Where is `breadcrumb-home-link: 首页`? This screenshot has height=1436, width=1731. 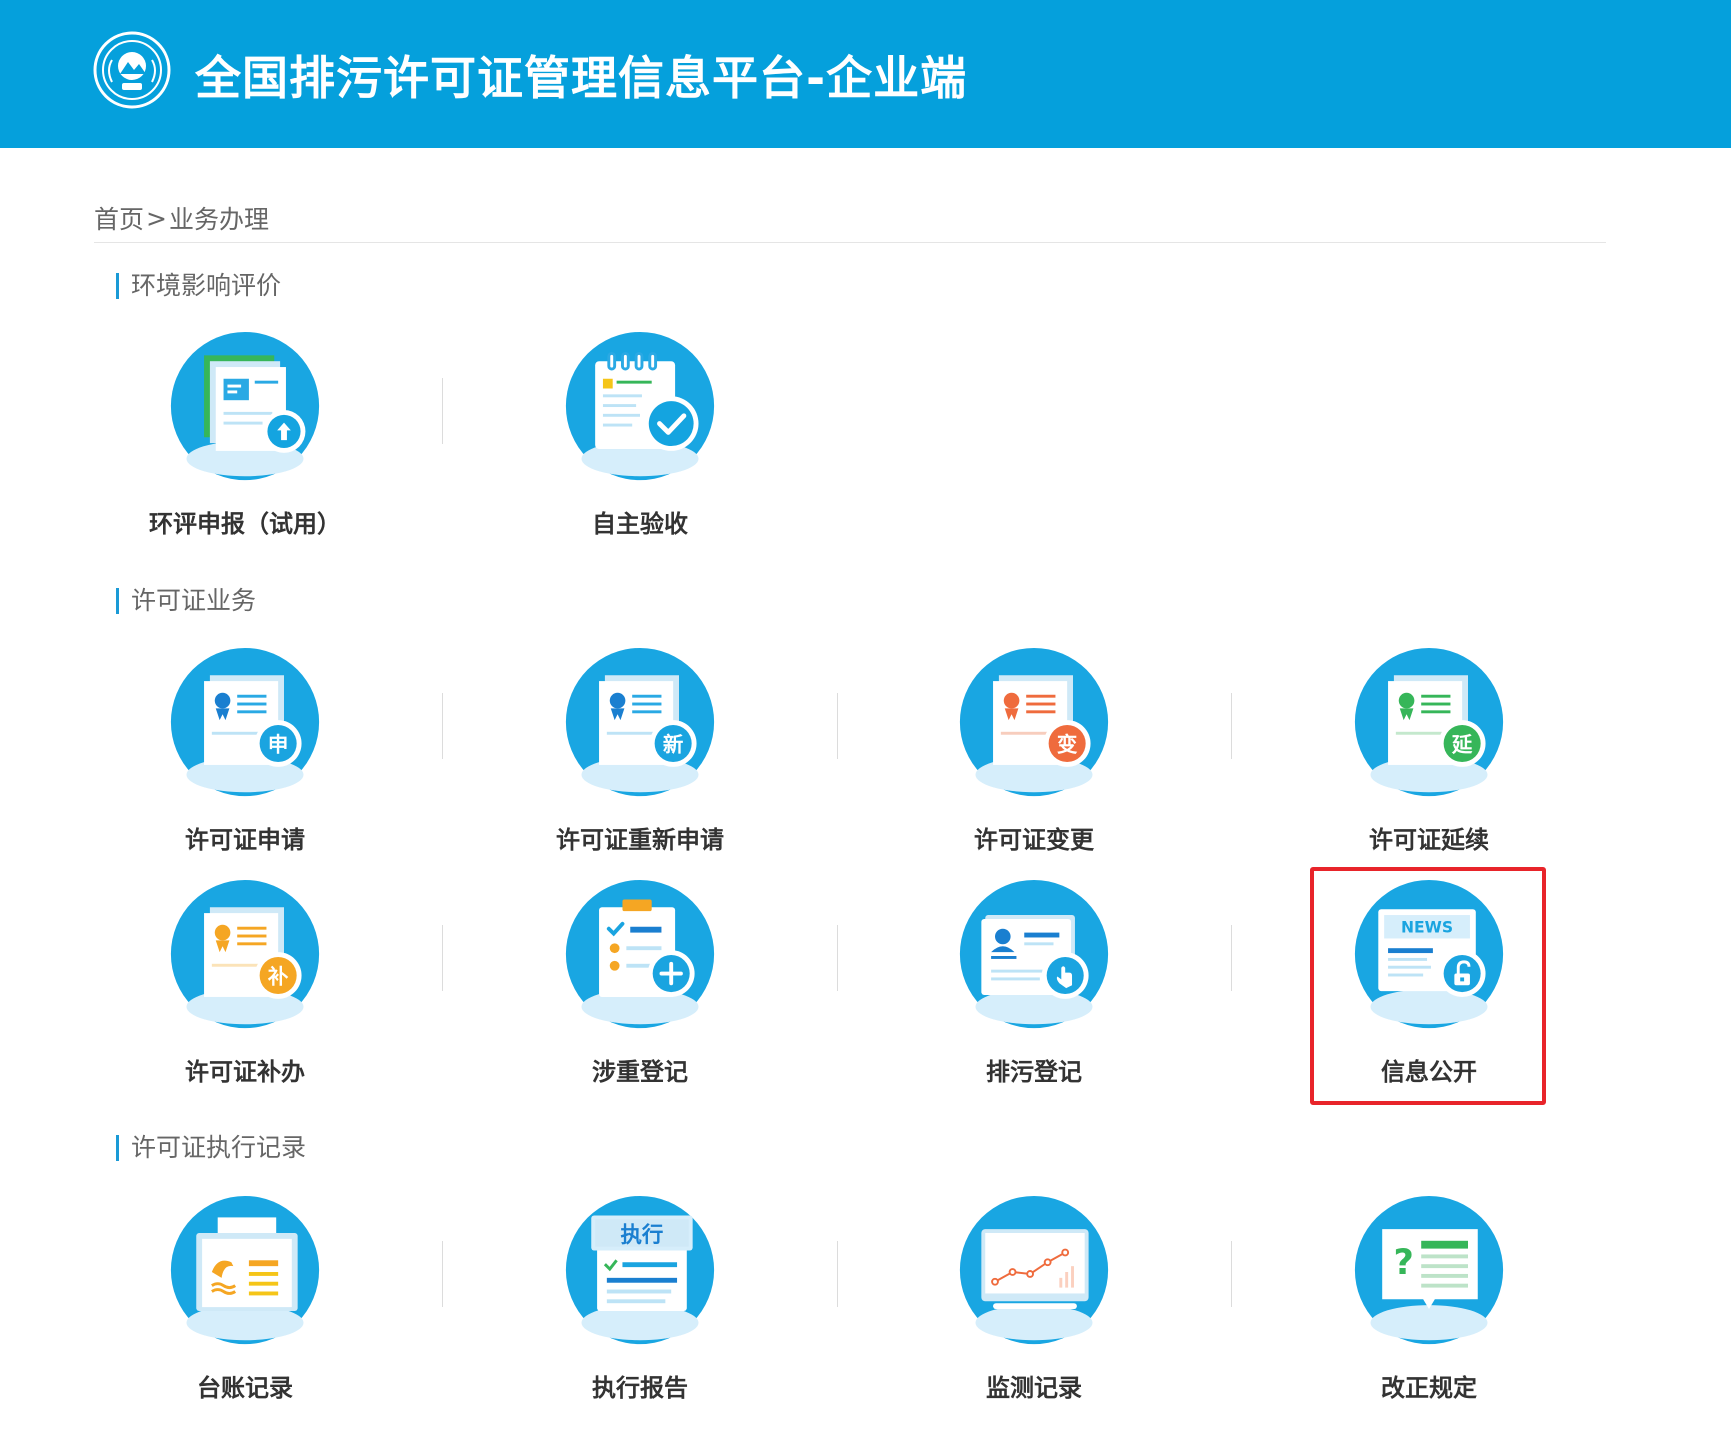 breadcrumb-home-link: 首页 is located at coordinates (119, 218).